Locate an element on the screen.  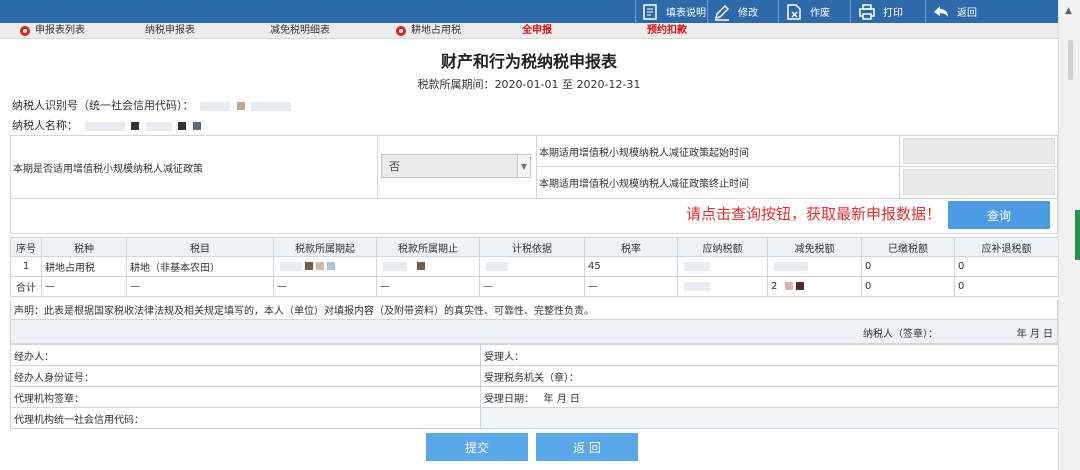
scroll-thumb is located at coordinates (1070, 60).